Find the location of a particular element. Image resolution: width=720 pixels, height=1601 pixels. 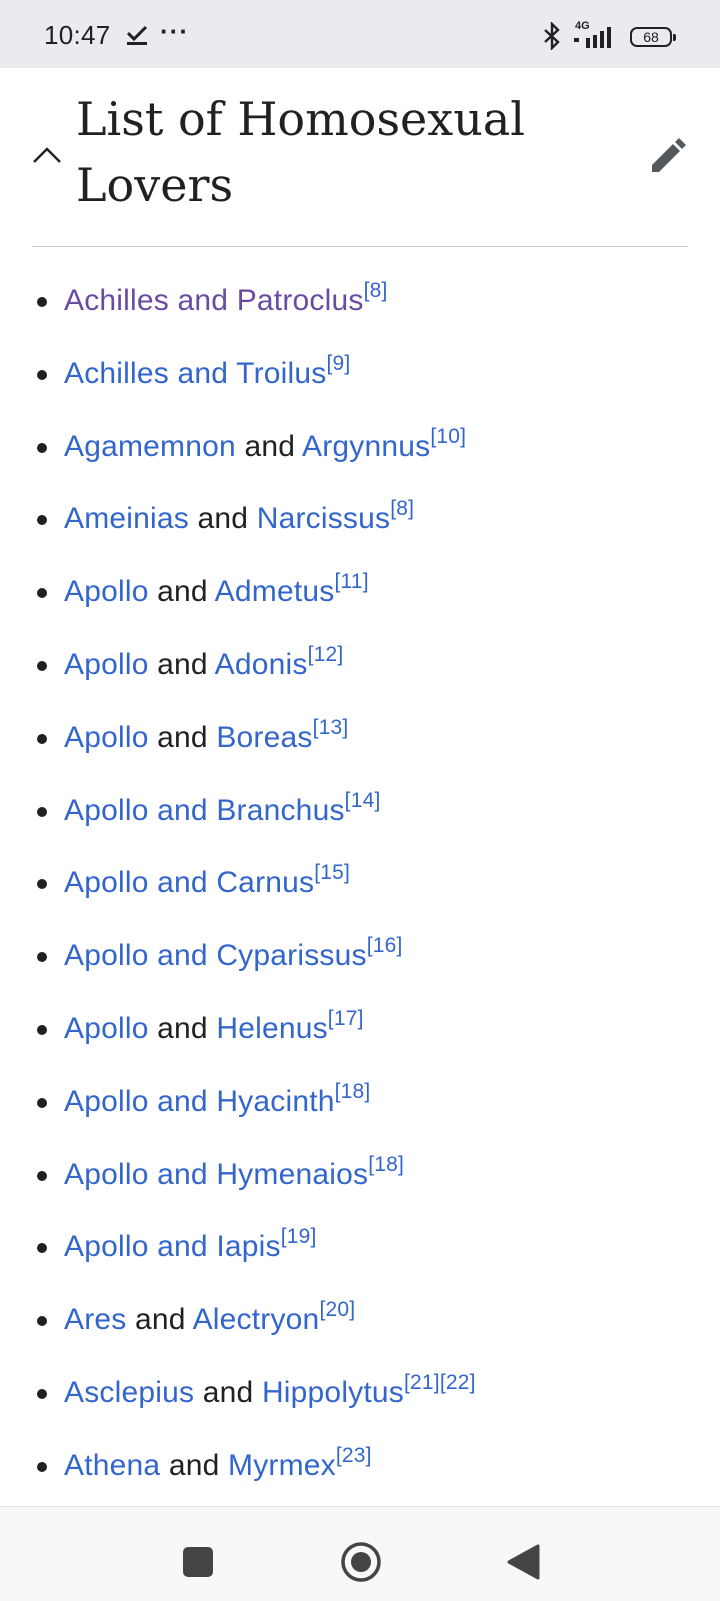

list-item: Athena and Myrmex[23] is located at coordinates (360, 1465).